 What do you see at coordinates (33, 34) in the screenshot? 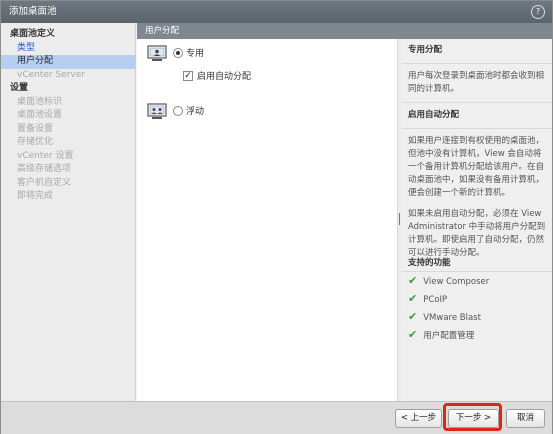
I see `nav-section-pool-definition: 桌面池定义` at bounding box center [33, 34].